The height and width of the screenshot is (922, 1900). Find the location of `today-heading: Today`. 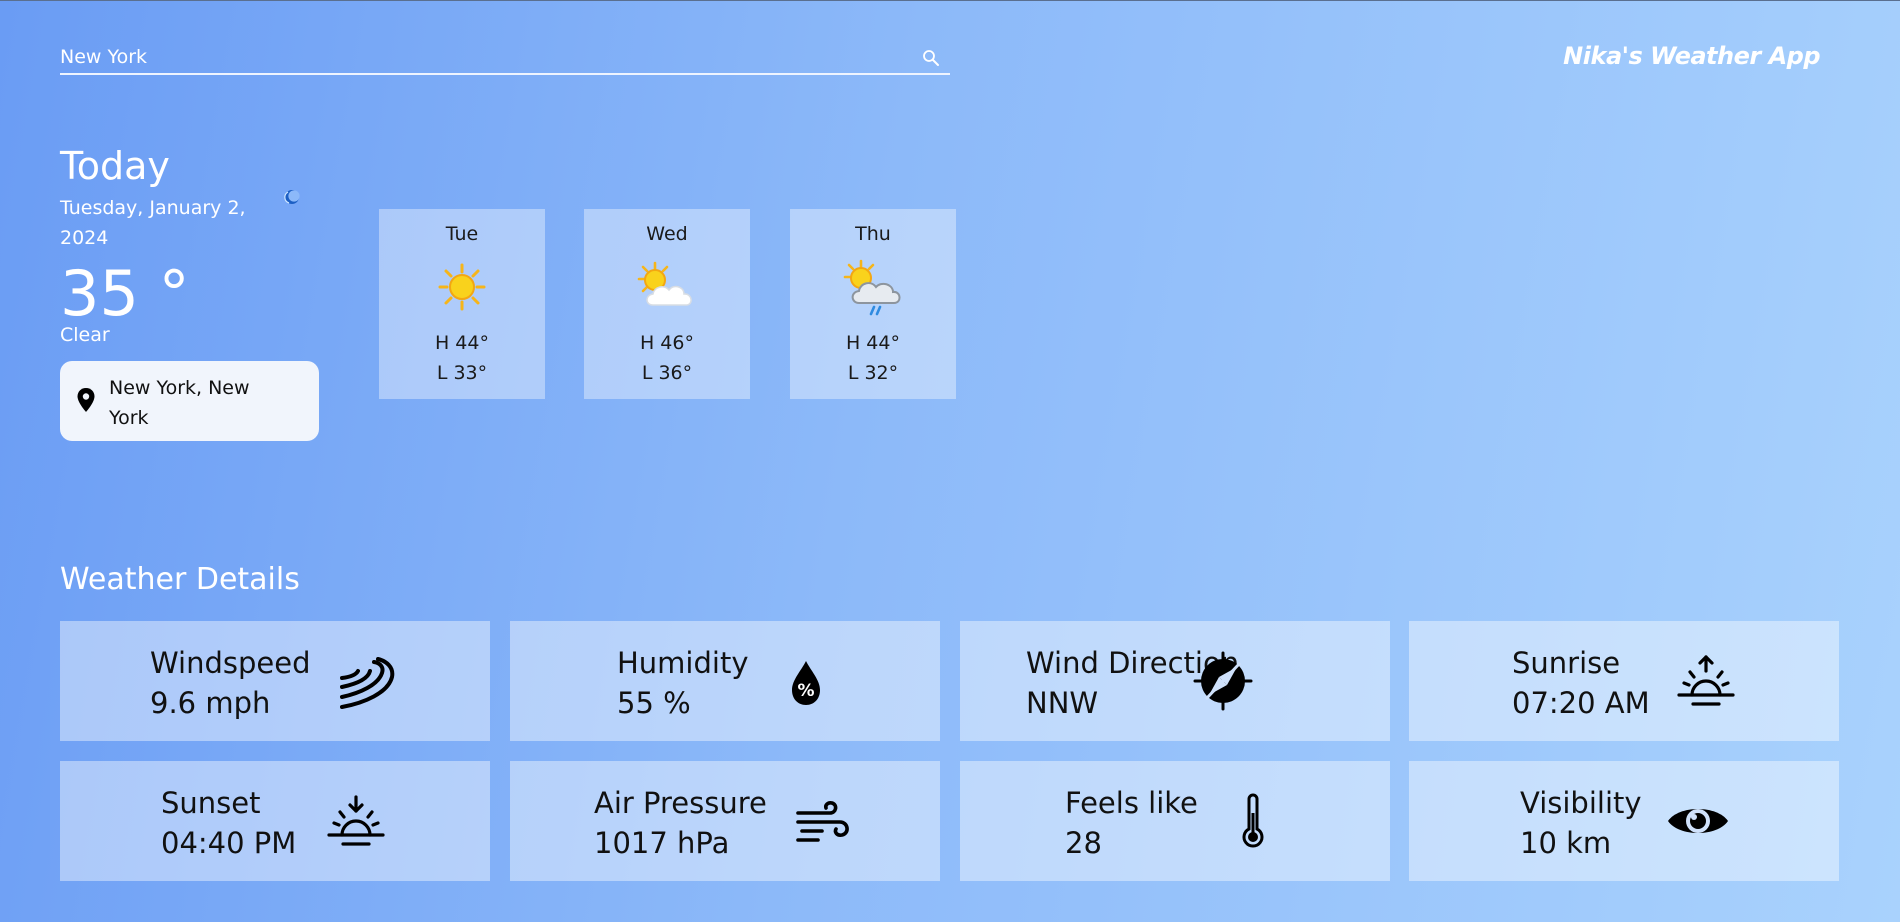

today-heading: Today is located at coordinates (115, 166).